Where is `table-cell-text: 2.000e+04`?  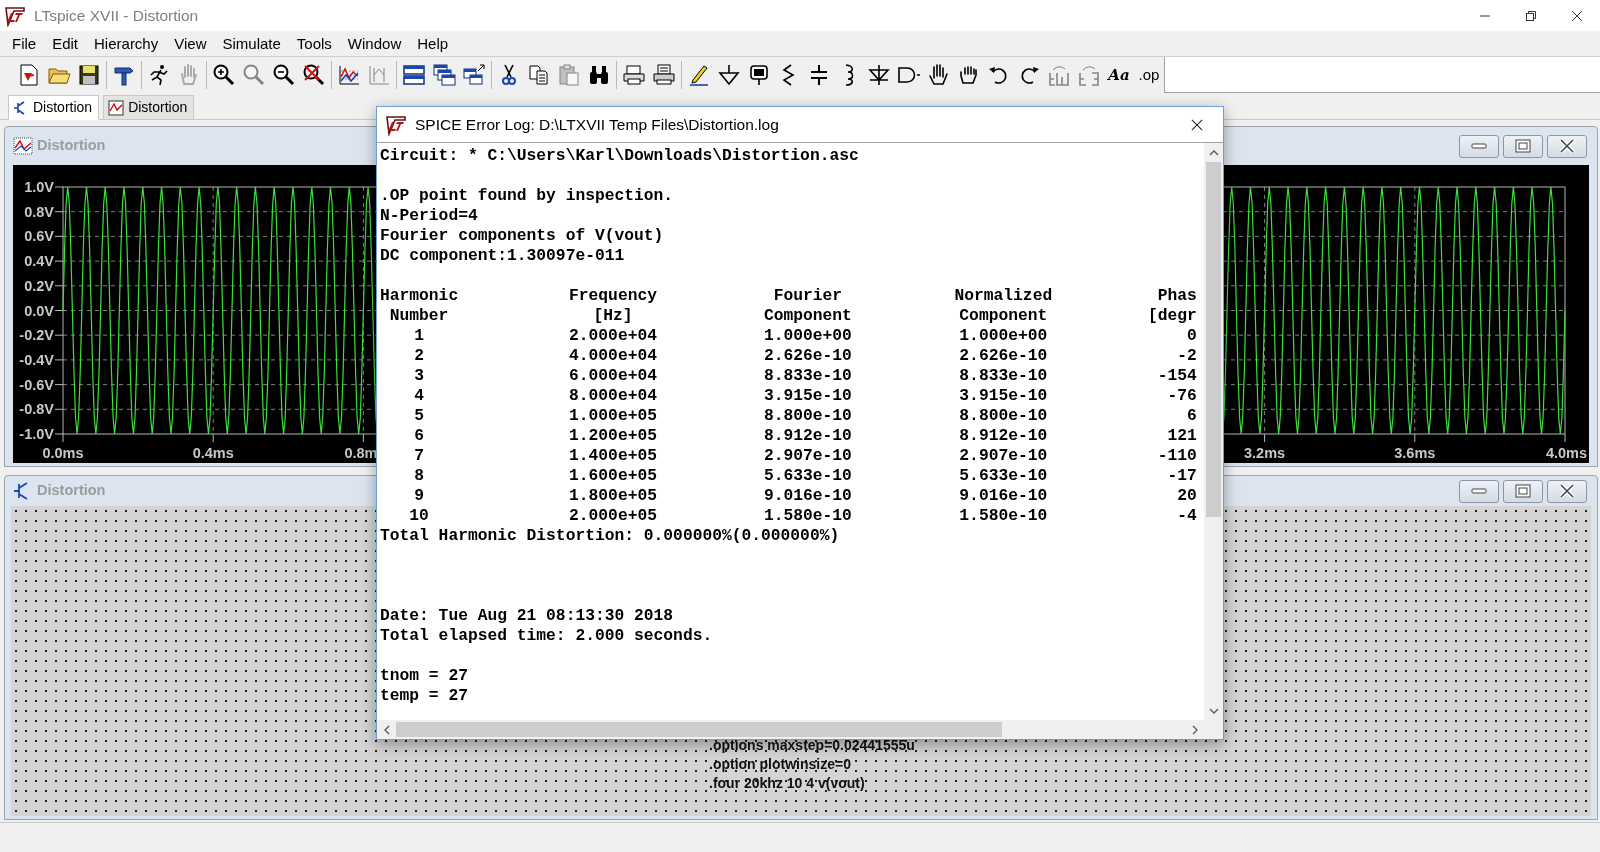 table-cell-text: 2.000e+04 is located at coordinates (613, 336).